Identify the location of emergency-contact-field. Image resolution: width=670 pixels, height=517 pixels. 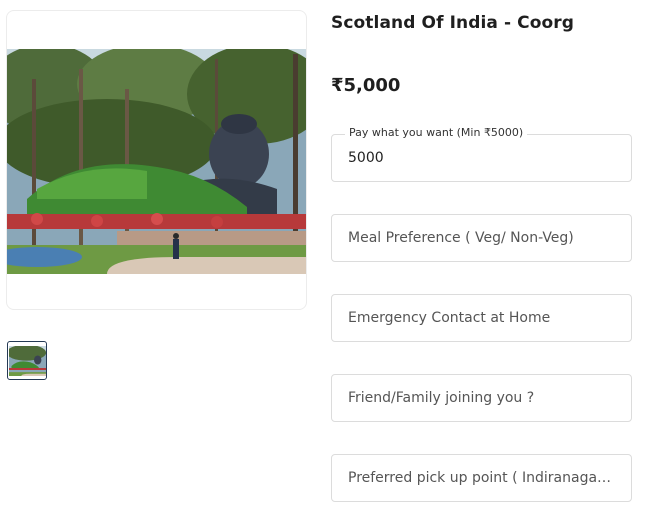
(481, 318).